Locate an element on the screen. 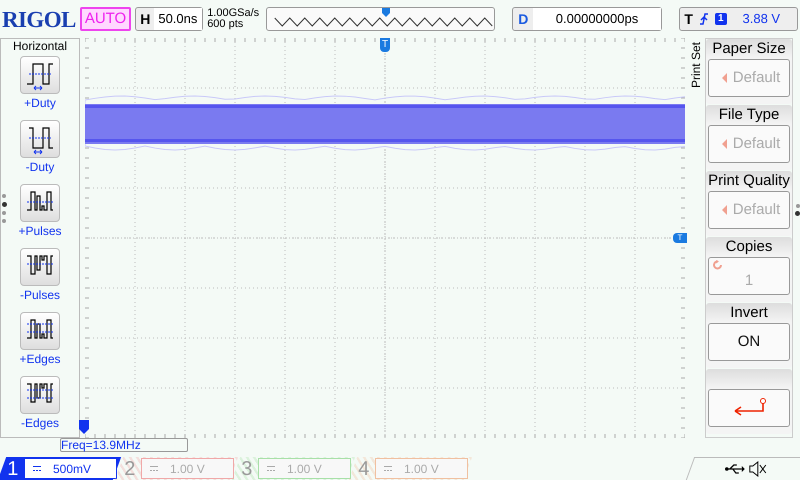 This screenshot has height=480, width=800. speaker-muted-icon is located at coordinates (757, 469).